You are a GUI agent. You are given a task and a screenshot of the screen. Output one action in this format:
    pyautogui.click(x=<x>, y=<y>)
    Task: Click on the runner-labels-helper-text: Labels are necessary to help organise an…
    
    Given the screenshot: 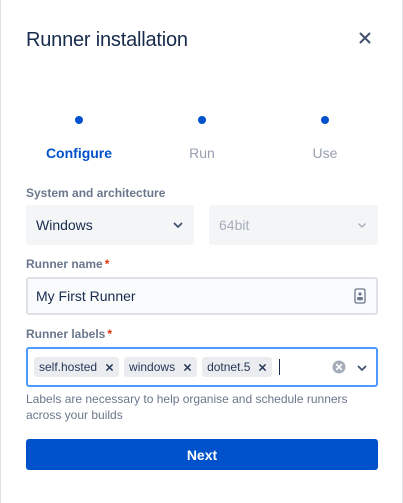 What is the action you would take?
    pyautogui.click(x=187, y=407)
    